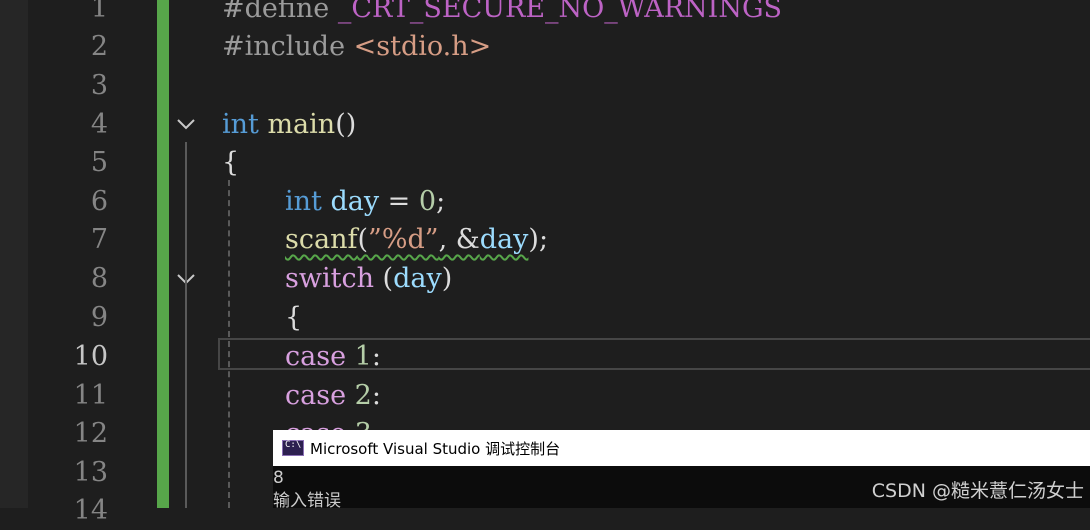  Describe the element at coordinates (90, 433) in the screenshot. I see `line-number: 12` at that location.